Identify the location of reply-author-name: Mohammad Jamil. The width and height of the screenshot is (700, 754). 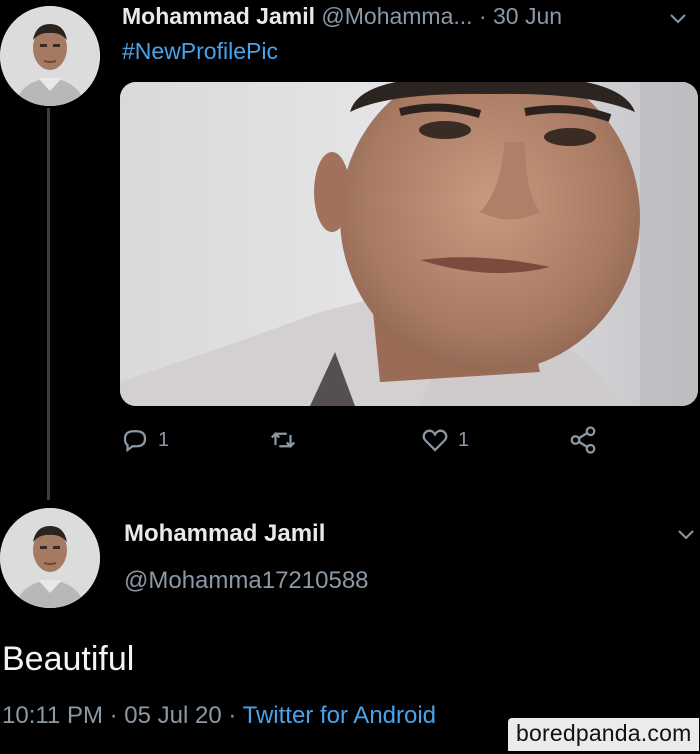
(224, 534).